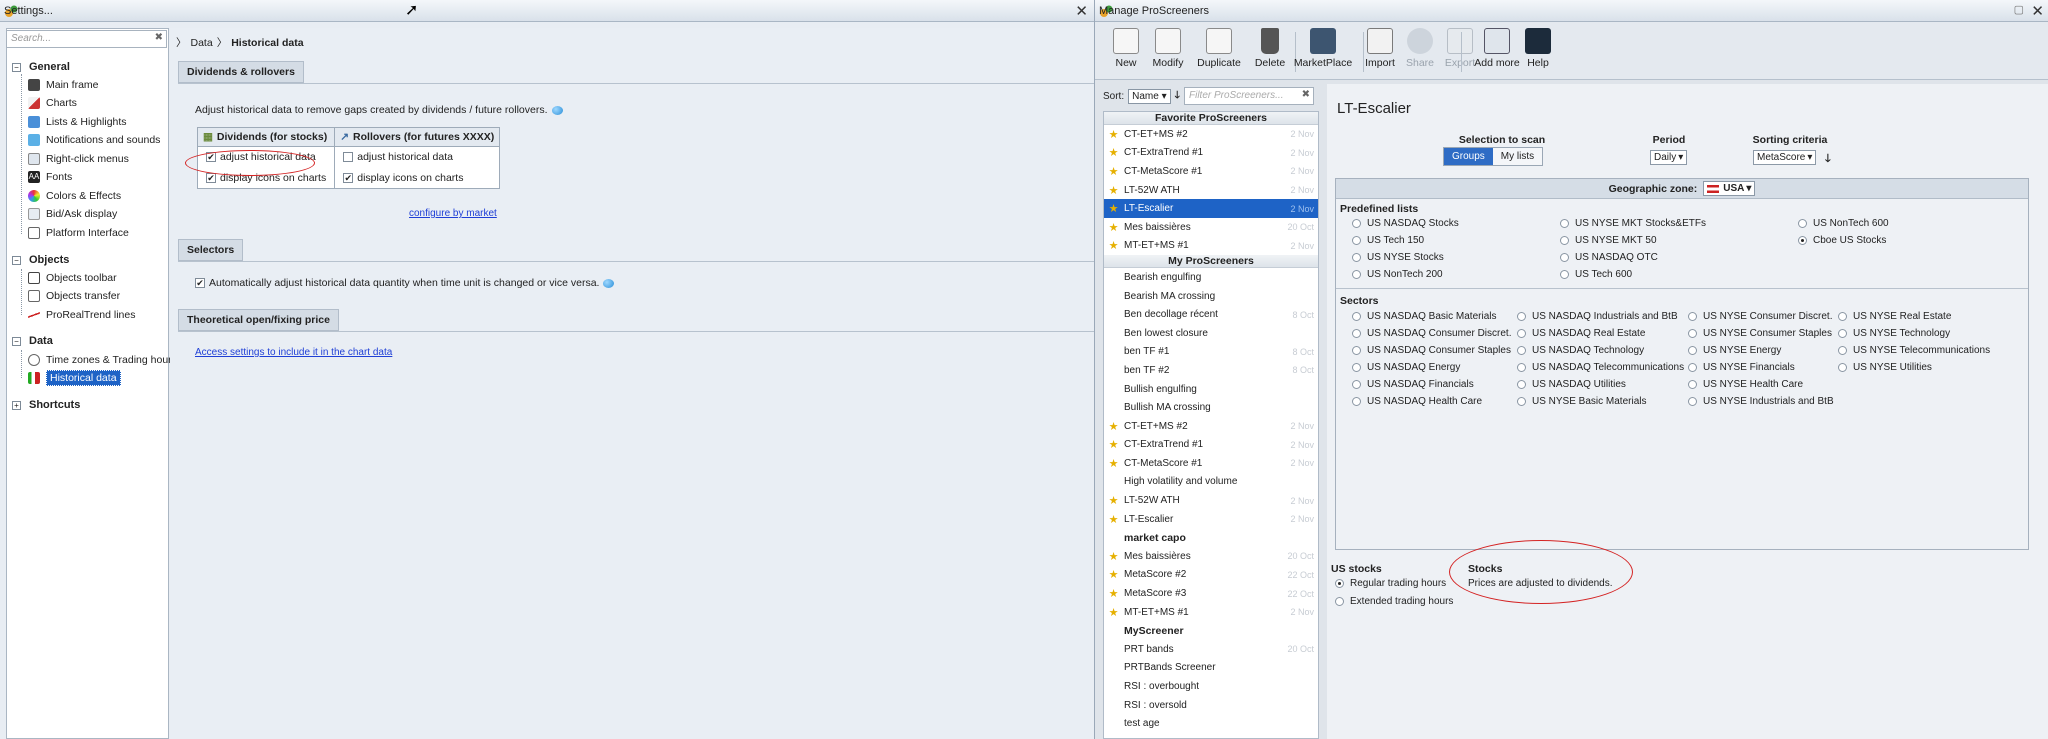 The height and width of the screenshot is (739, 2048). I want to click on period-select: Daily ▾, so click(1669, 157).